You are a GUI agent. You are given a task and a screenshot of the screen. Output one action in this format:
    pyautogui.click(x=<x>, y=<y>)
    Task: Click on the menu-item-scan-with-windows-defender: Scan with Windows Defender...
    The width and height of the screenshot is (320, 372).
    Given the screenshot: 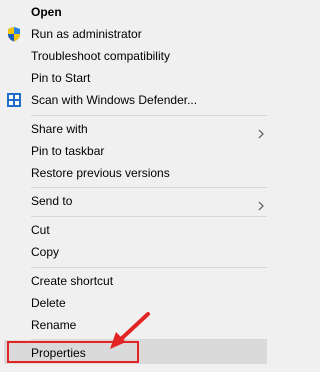 What is the action you would take?
    pyautogui.click(x=135, y=100)
    